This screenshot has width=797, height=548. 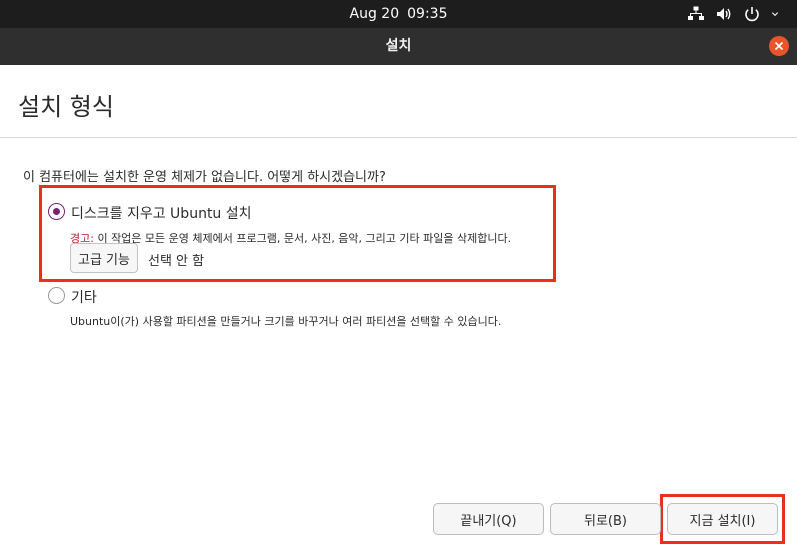 What do you see at coordinates (204, 177) in the screenshot?
I see `installation-question: 이 컴퓨터에는 설치한 운영 체제가 없습니다. 어떻게 하시겠습니까?` at bounding box center [204, 177].